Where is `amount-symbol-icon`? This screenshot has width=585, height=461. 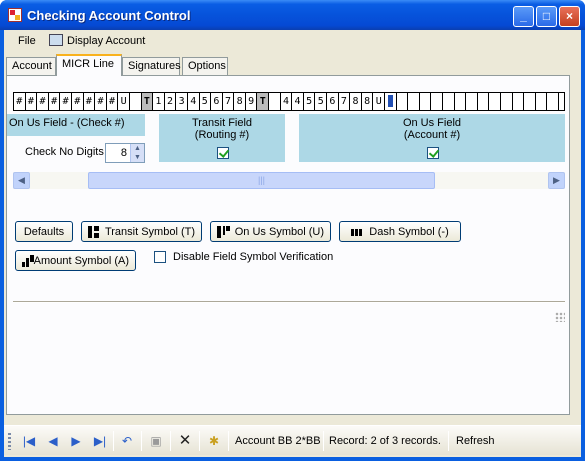
amount-symbol-icon is located at coordinates (28, 260).